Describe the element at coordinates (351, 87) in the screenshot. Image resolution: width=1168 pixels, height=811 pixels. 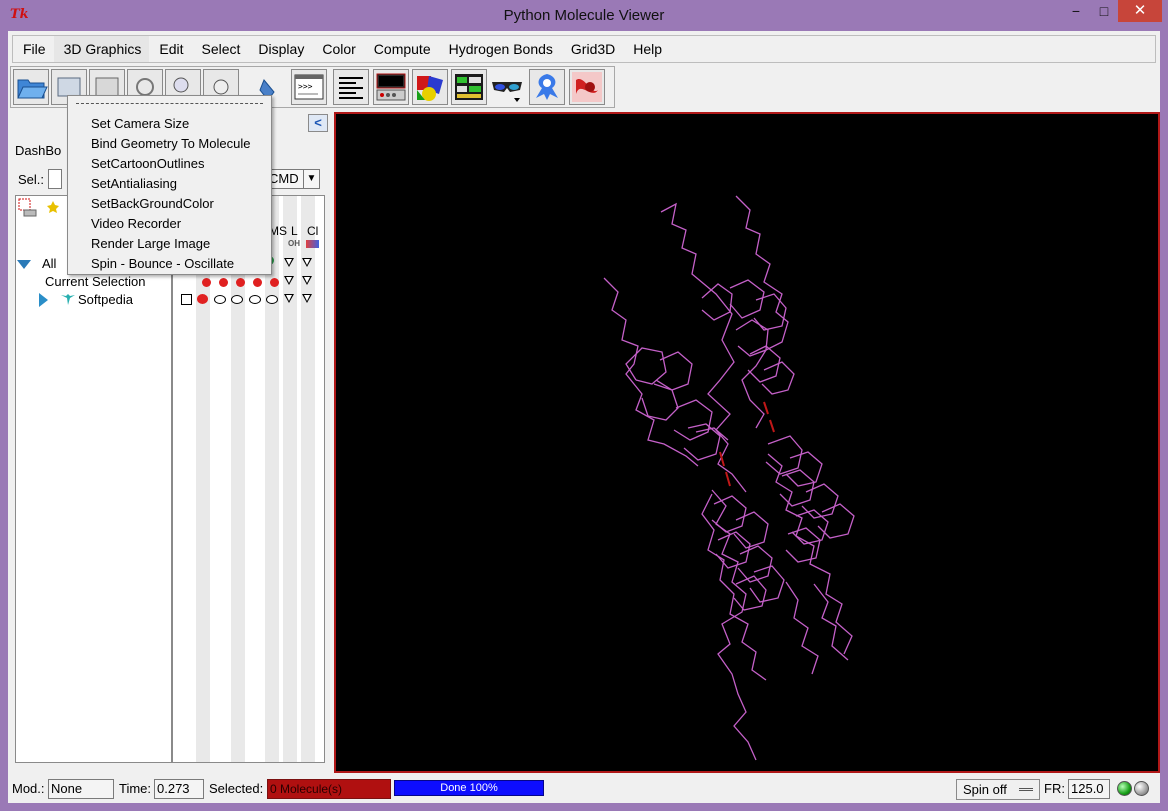
I see `text-lines-icon` at that location.